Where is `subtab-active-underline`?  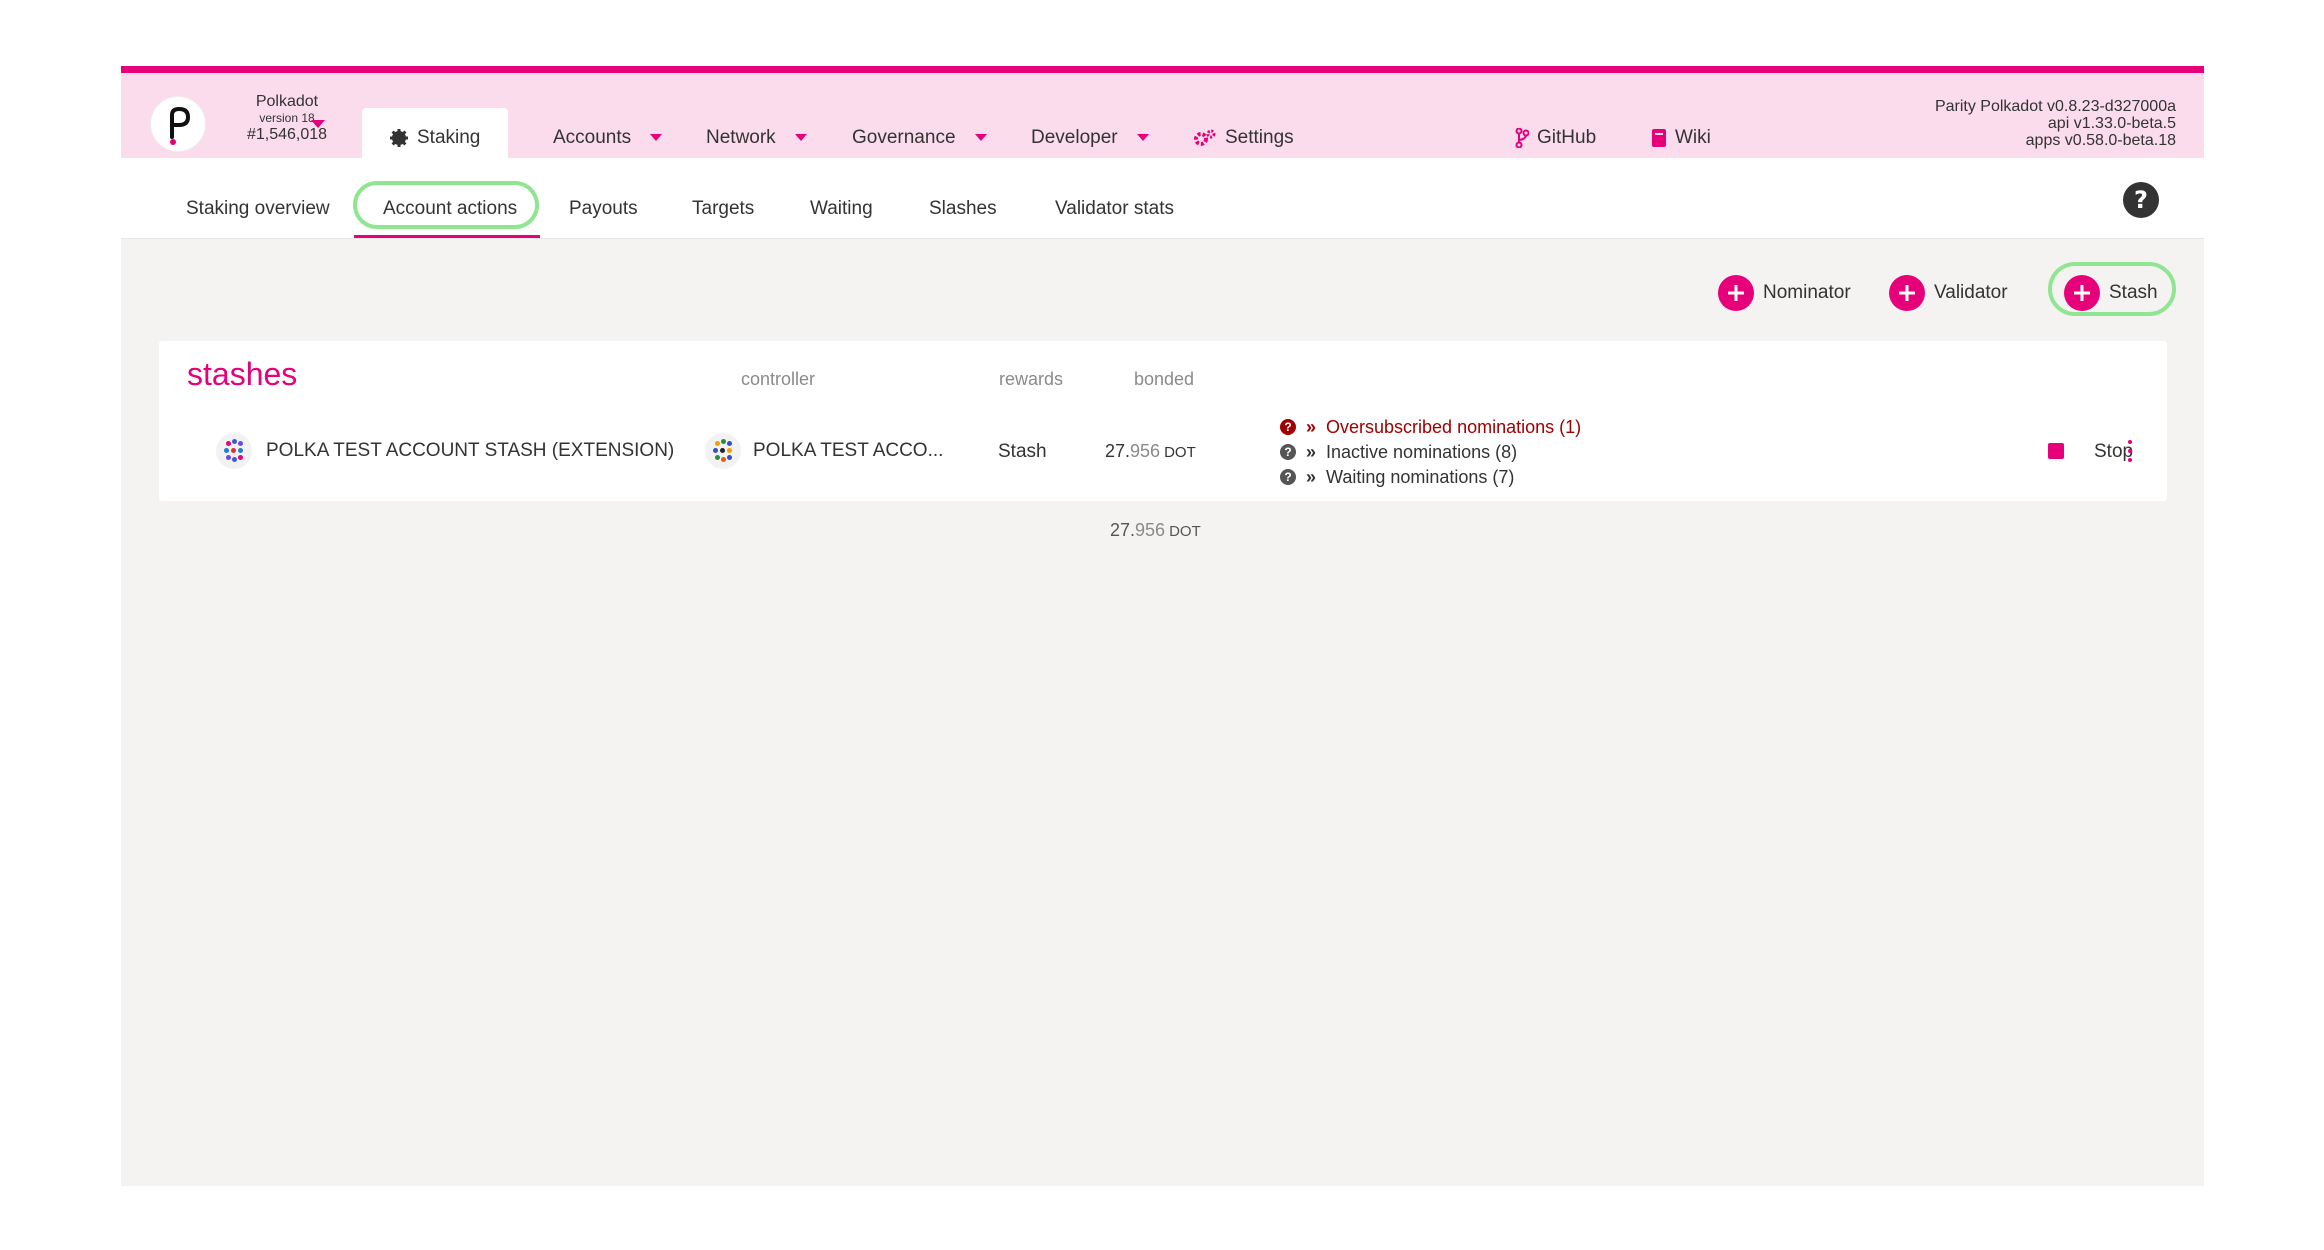 subtab-active-underline is located at coordinates (447, 236).